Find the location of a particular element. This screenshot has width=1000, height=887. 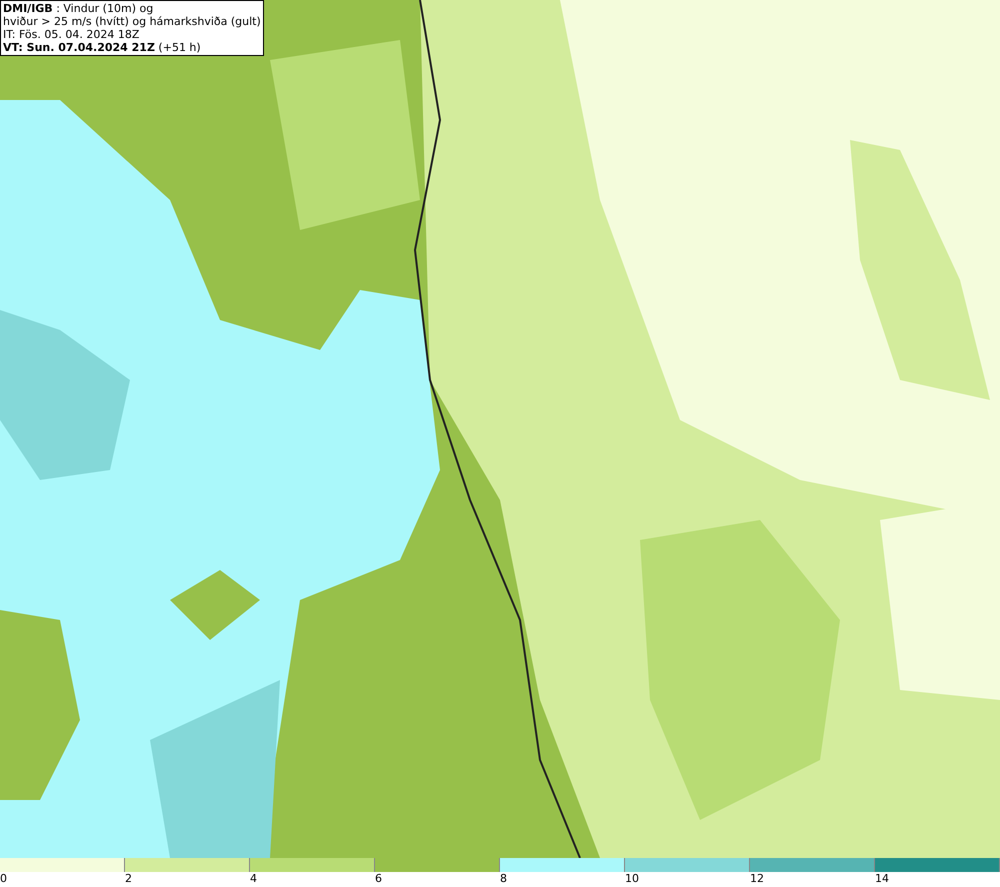

legend-label: 10 is located at coordinates (632, 879).